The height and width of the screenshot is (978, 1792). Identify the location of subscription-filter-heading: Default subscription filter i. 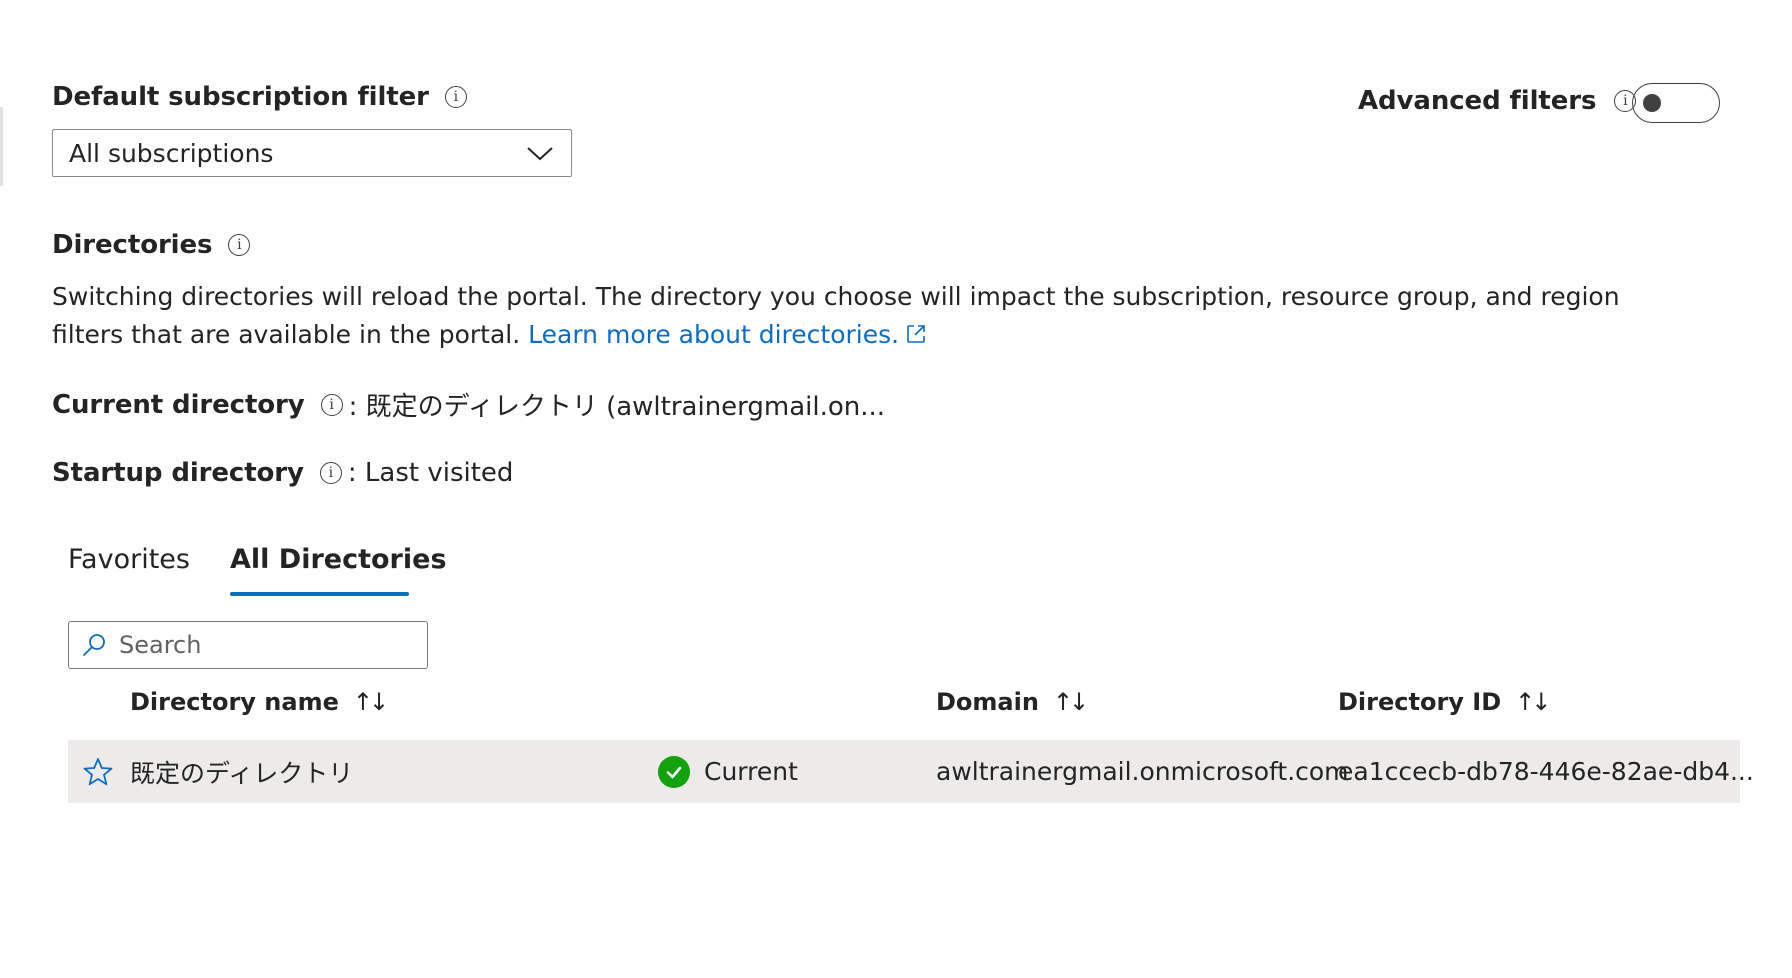
(259, 97).